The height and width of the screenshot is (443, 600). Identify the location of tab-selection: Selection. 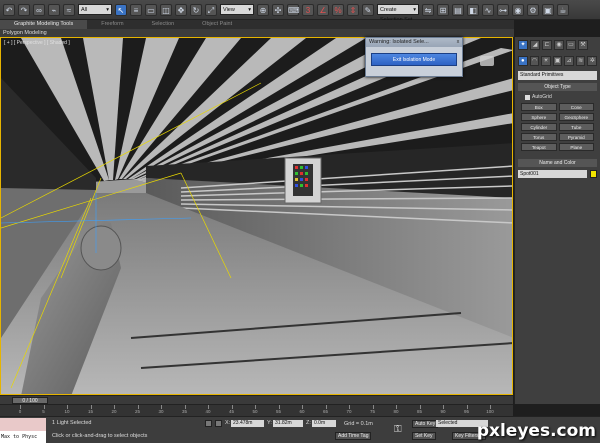
(163, 24).